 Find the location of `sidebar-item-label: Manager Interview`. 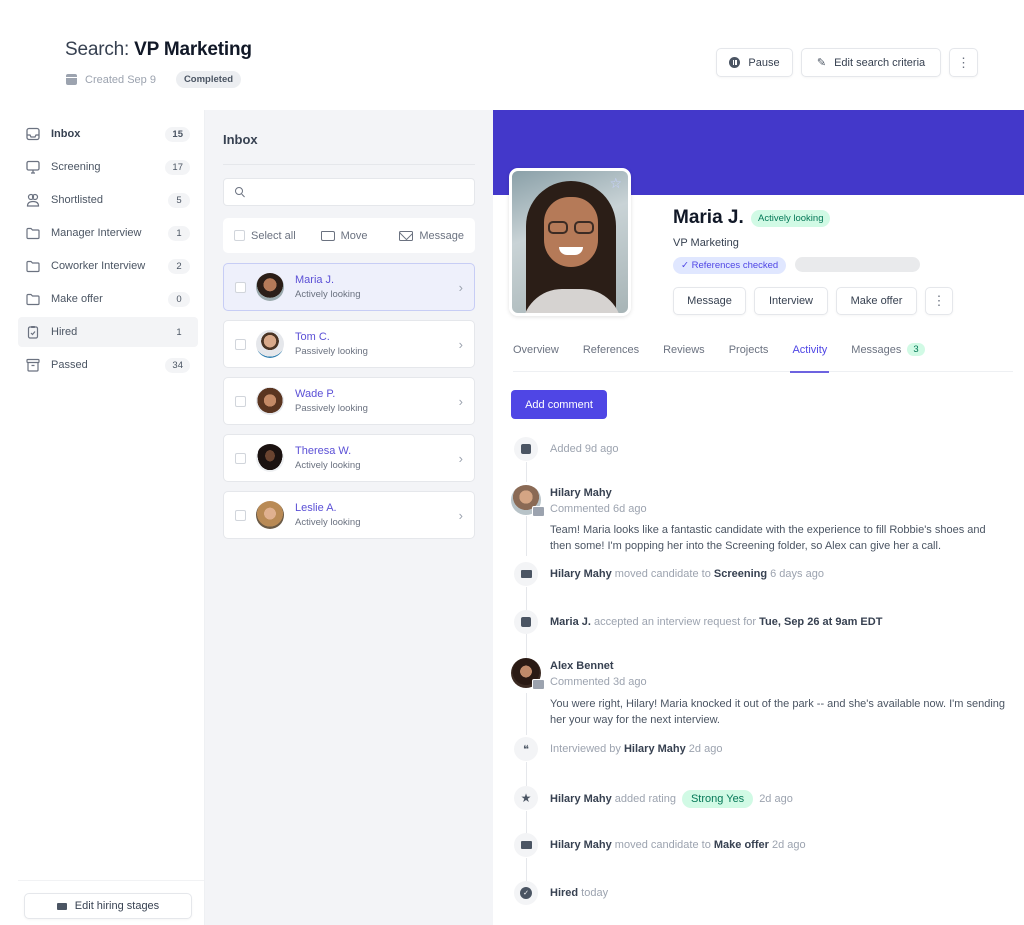

sidebar-item-label: Manager Interview is located at coordinates (96, 233).